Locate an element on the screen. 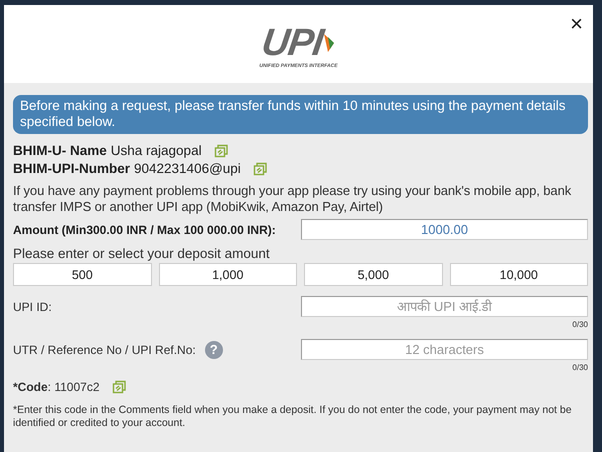  amount-preset-button: 10,000 is located at coordinates (519, 274).